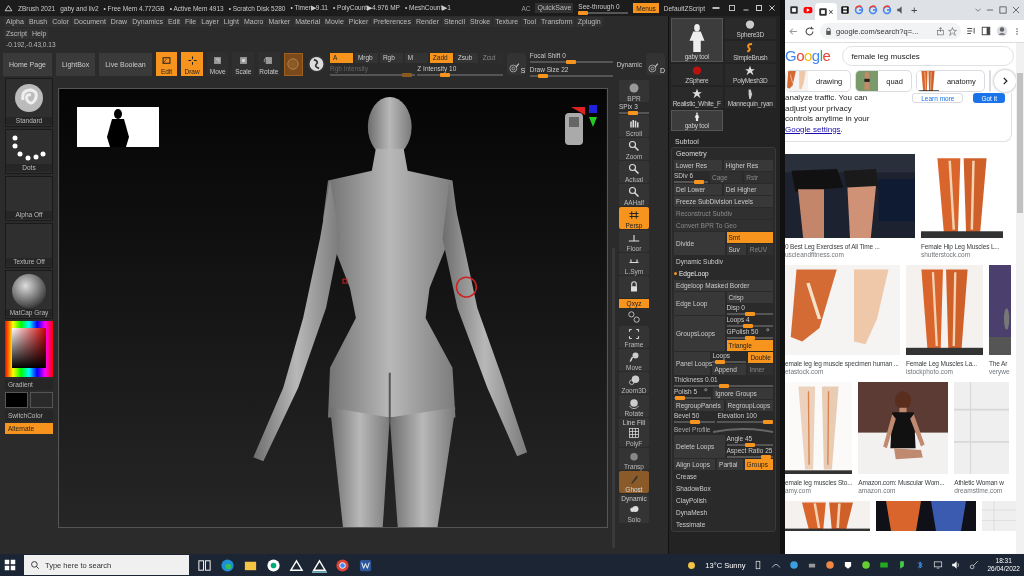 This screenshot has width=1024, height=576. What do you see at coordinates (732, 8) in the screenshot?
I see `layout-icon` at bounding box center [732, 8].